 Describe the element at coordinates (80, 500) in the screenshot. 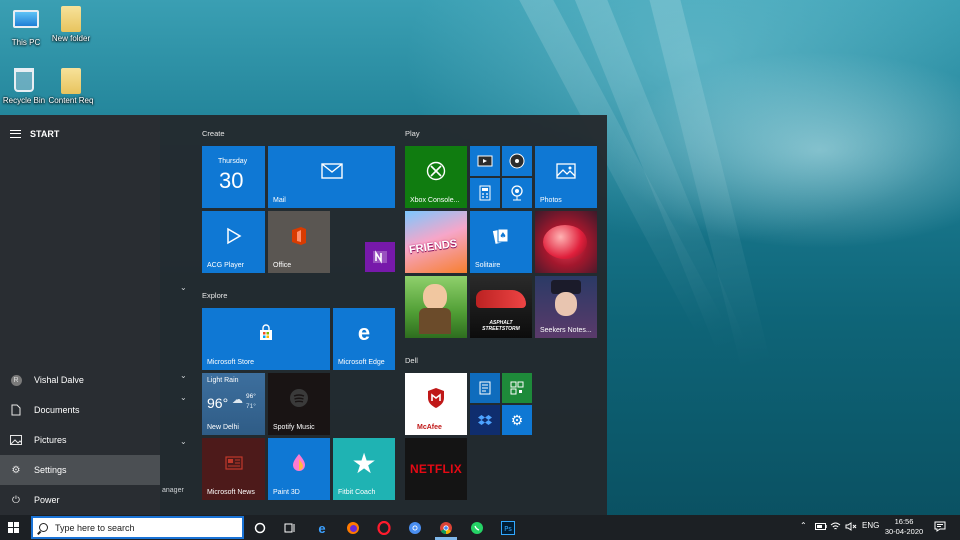

I see `rail-item-power: ⏻ Power` at that location.